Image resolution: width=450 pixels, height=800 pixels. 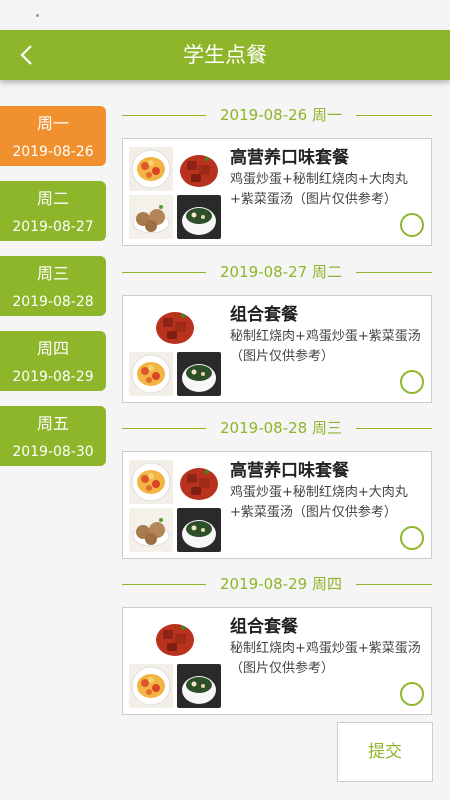 I want to click on status-dot, so click(x=37, y=15).